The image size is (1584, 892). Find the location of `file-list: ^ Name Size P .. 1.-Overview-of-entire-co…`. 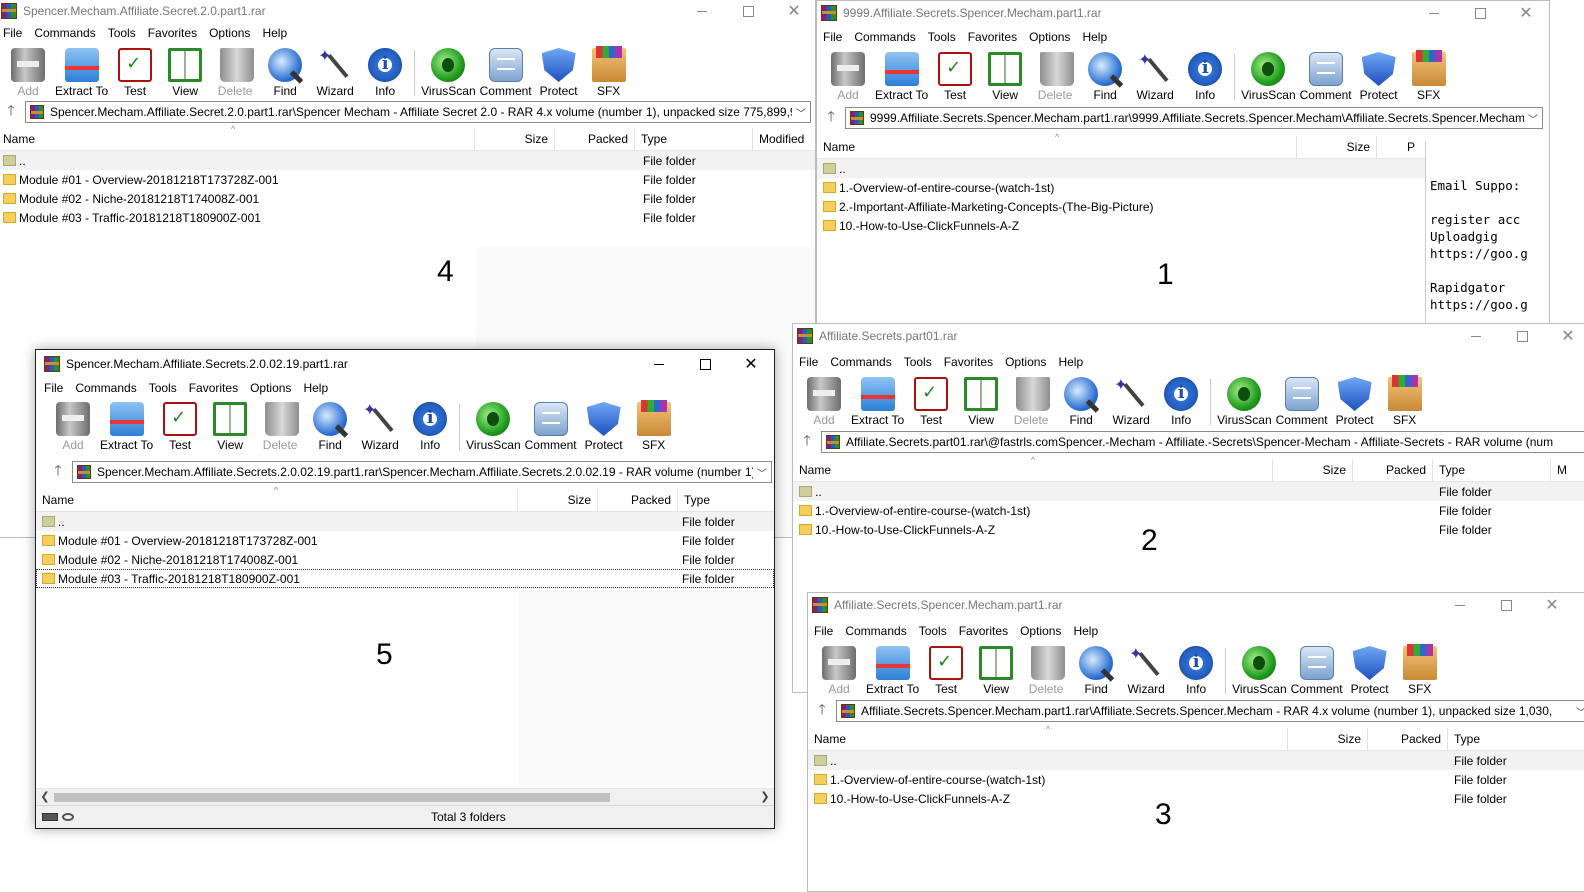

file-list: ^ Name Size P .. 1.-Overview-of-entire-co… is located at coordinates (1122, 183).